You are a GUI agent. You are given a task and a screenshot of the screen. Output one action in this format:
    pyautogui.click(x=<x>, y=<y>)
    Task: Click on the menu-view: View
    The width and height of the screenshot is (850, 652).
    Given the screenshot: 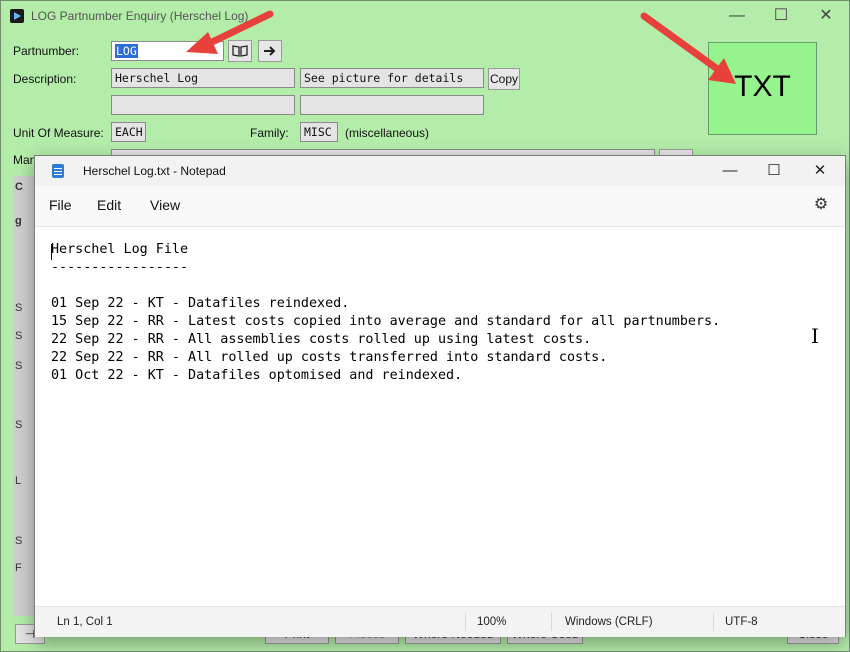 What is the action you would take?
    pyautogui.click(x=165, y=205)
    